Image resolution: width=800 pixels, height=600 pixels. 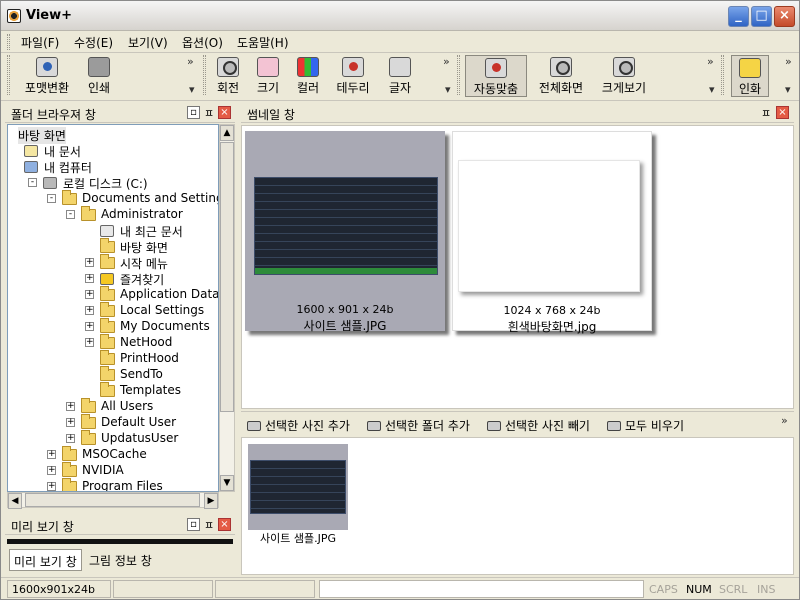 I want to click on scroll-left-icon: ◀, so click(x=15, y=501).